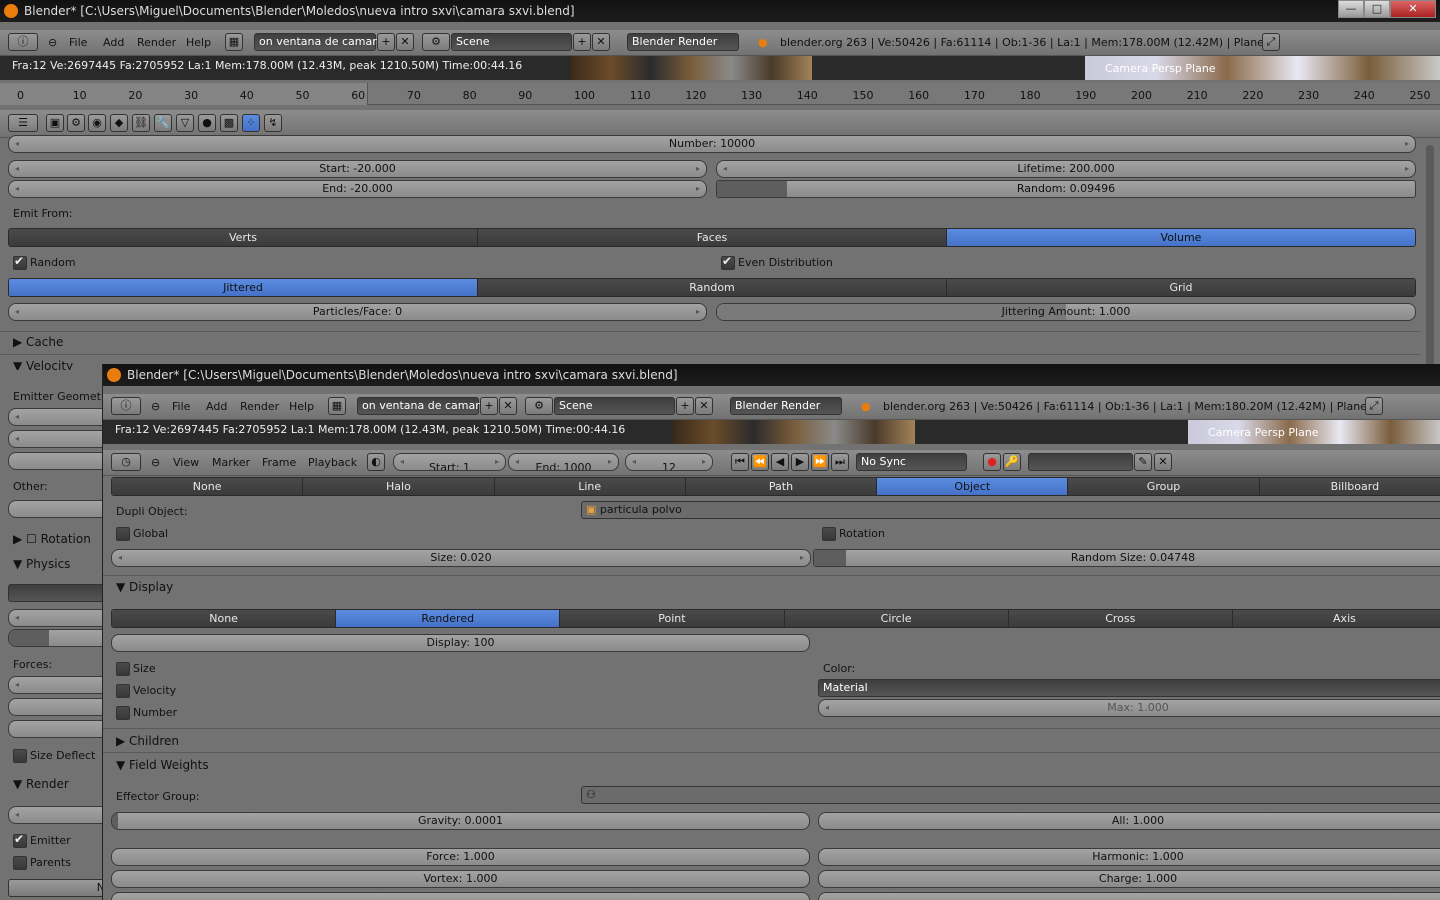 Image resolution: width=1440 pixels, height=900 pixels. Describe the element at coordinates (58, 888) in the screenshot. I see `render-left-button: N` at that location.